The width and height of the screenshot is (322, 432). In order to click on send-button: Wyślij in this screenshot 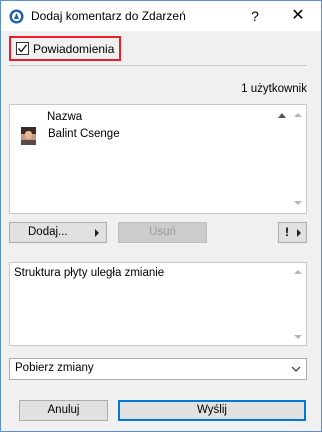, I will do `click(212, 410)`.